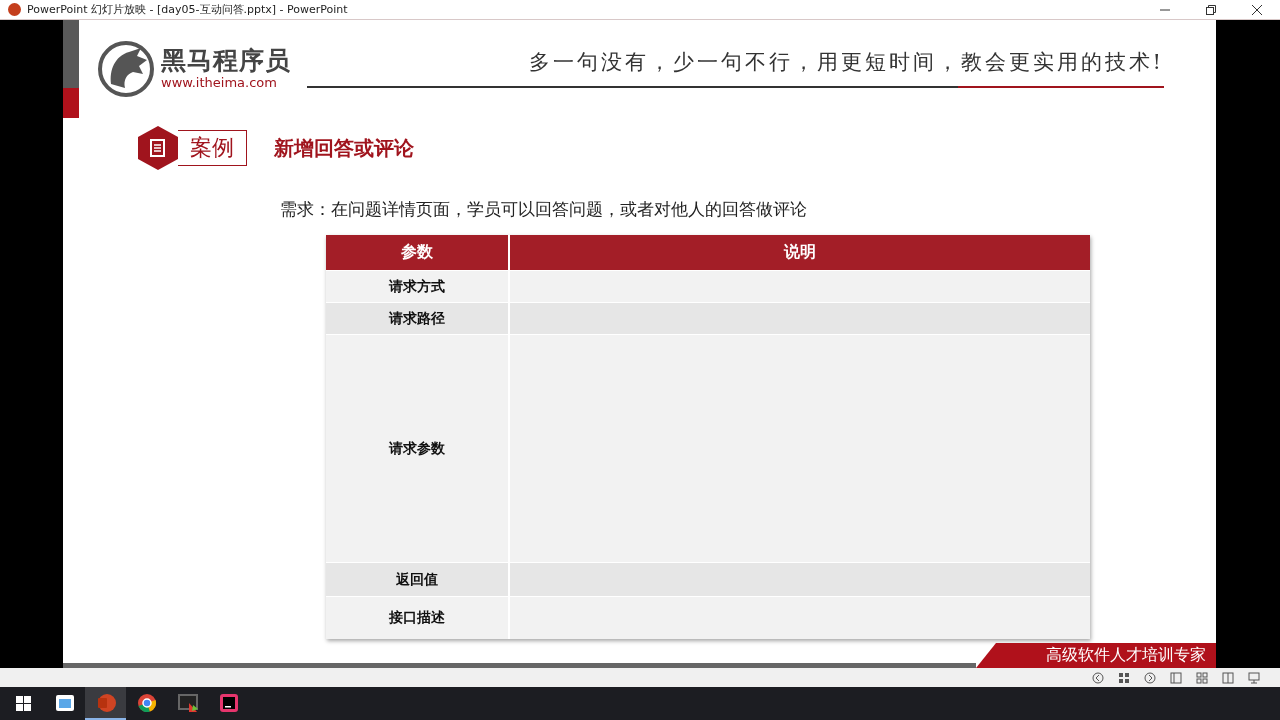  What do you see at coordinates (126, 69) in the screenshot?
I see `horse-logo-icon` at bounding box center [126, 69].